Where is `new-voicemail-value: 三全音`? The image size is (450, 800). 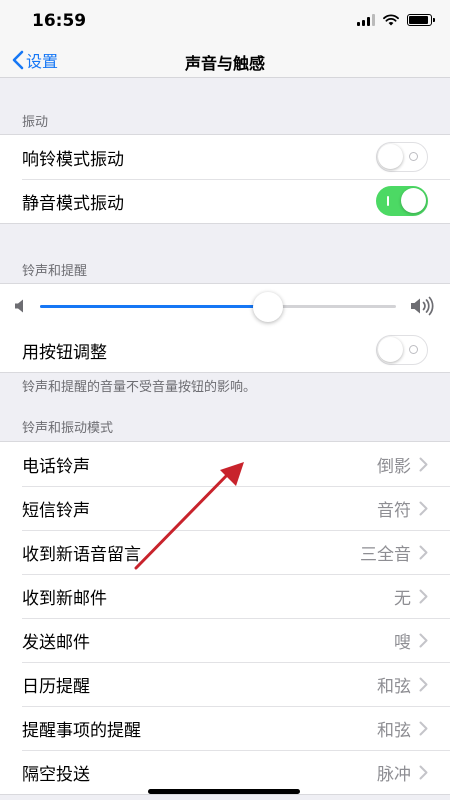 new-voicemail-value: 三全音 is located at coordinates (385, 554).